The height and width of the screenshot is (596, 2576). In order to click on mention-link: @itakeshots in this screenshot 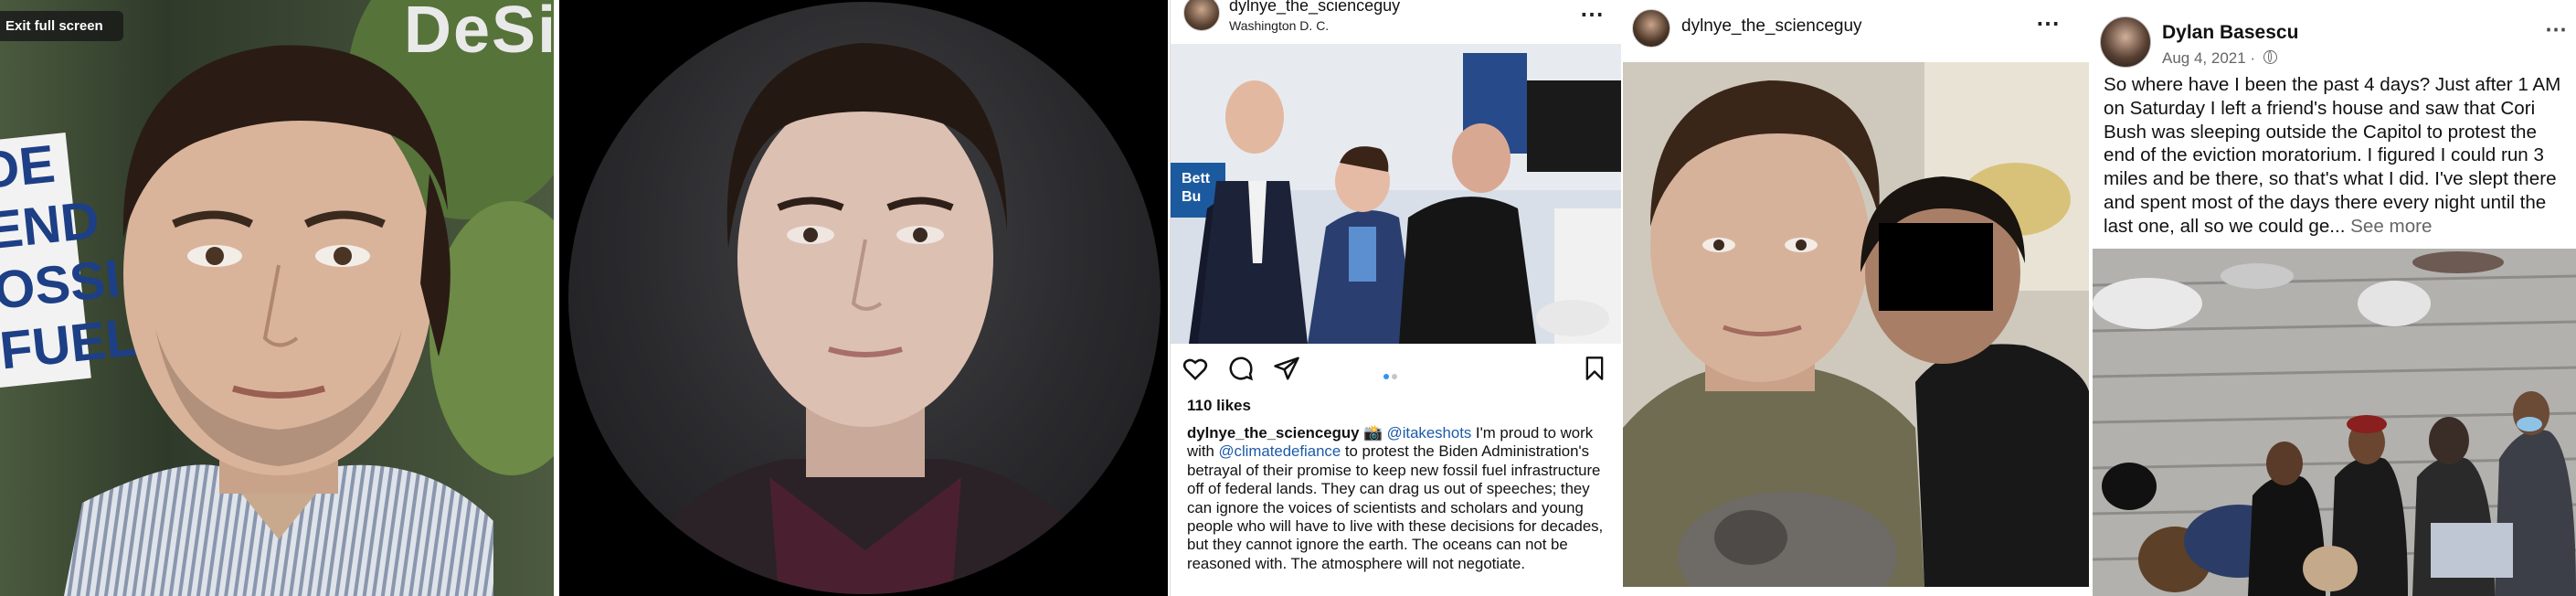, I will do `click(1429, 433)`.